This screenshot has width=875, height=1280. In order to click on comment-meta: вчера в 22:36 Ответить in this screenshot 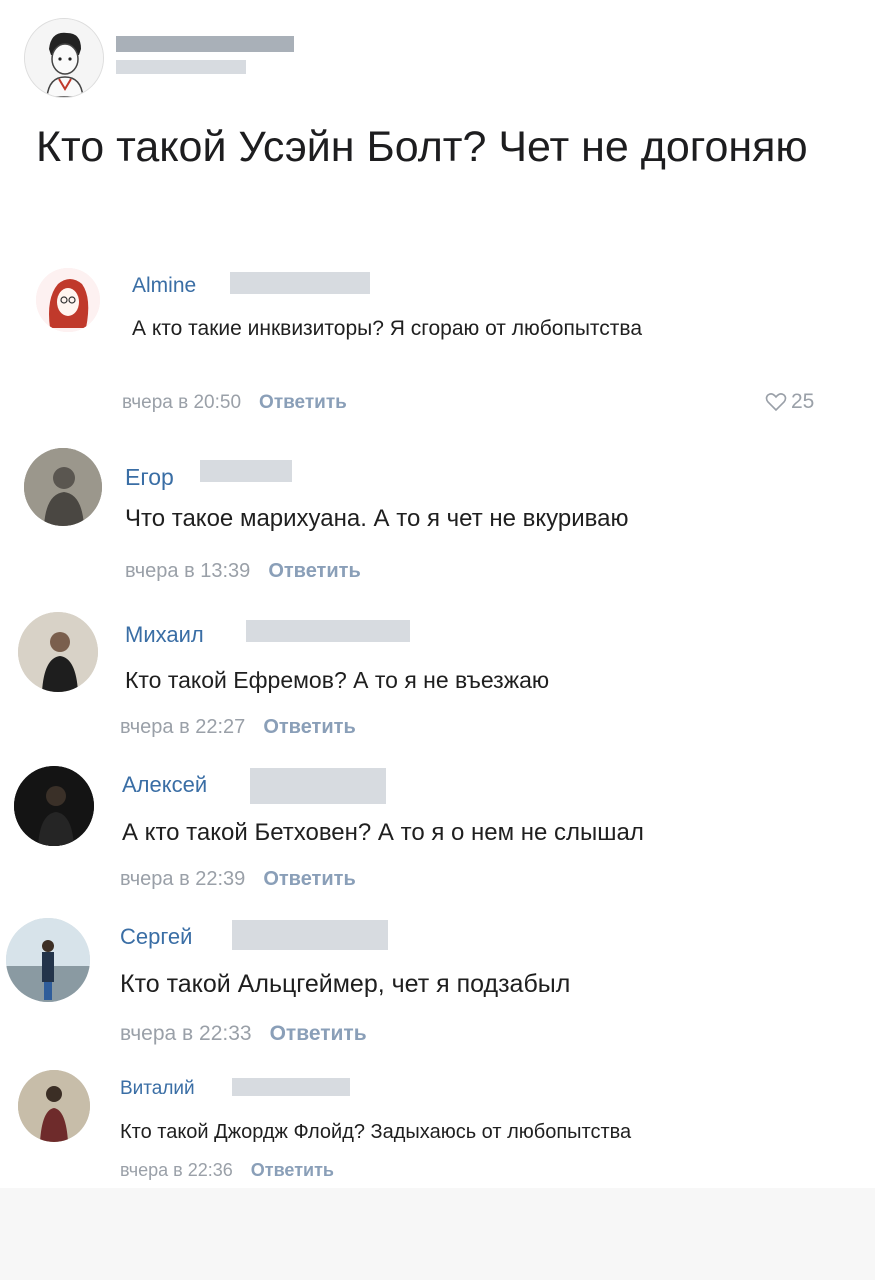, I will do `click(227, 1170)`.